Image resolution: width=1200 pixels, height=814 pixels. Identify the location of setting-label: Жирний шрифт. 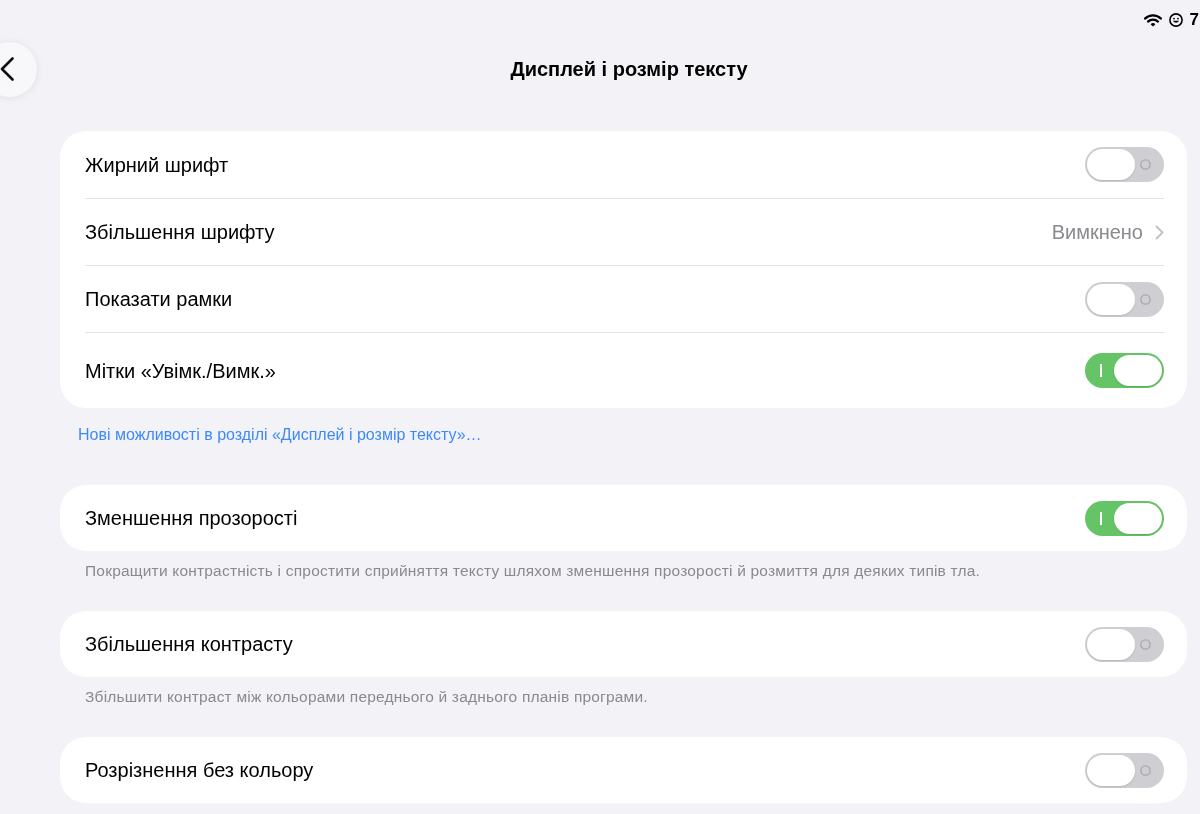
(157, 164).